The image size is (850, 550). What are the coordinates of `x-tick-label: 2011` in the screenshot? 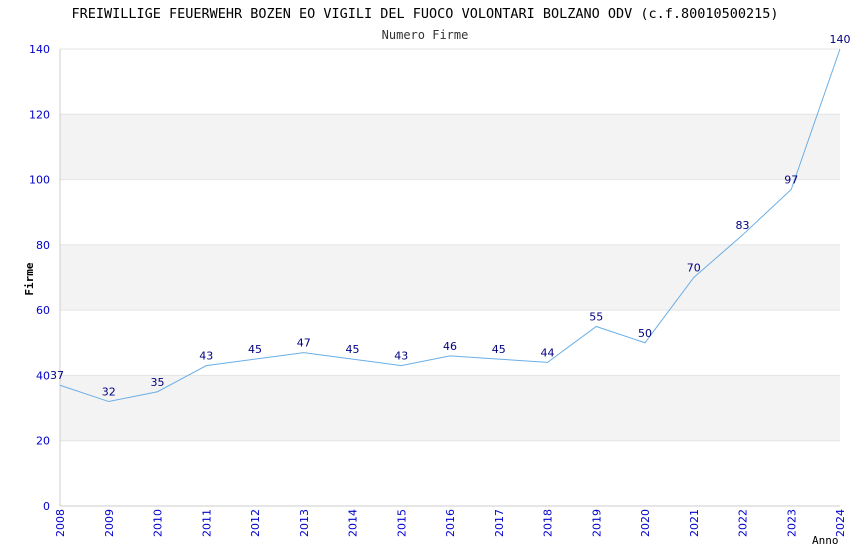 It's located at (206, 523).